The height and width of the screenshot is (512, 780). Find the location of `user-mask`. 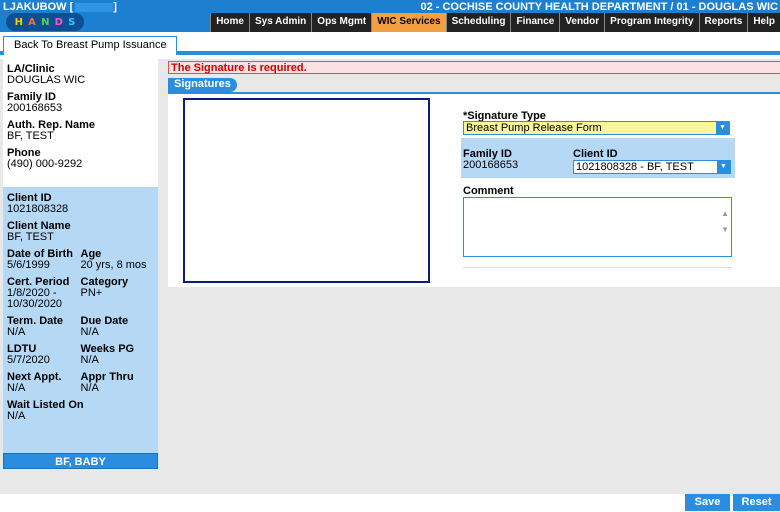

user-mask is located at coordinates (94, 7).